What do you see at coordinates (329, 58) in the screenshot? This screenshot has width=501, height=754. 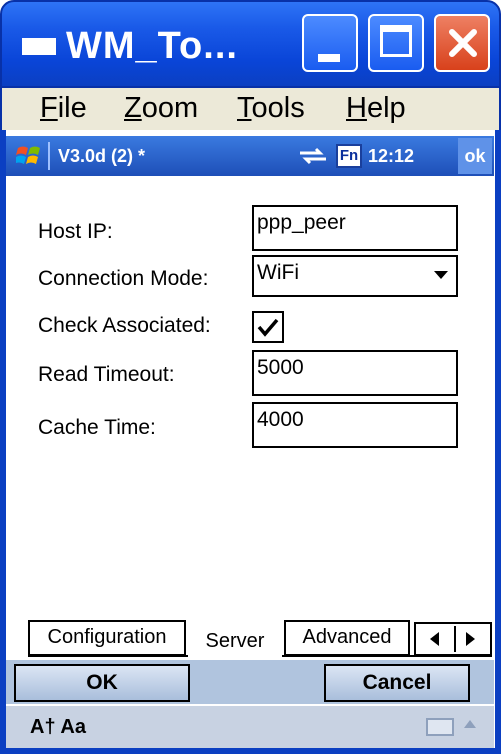 I see `minimize-icon` at bounding box center [329, 58].